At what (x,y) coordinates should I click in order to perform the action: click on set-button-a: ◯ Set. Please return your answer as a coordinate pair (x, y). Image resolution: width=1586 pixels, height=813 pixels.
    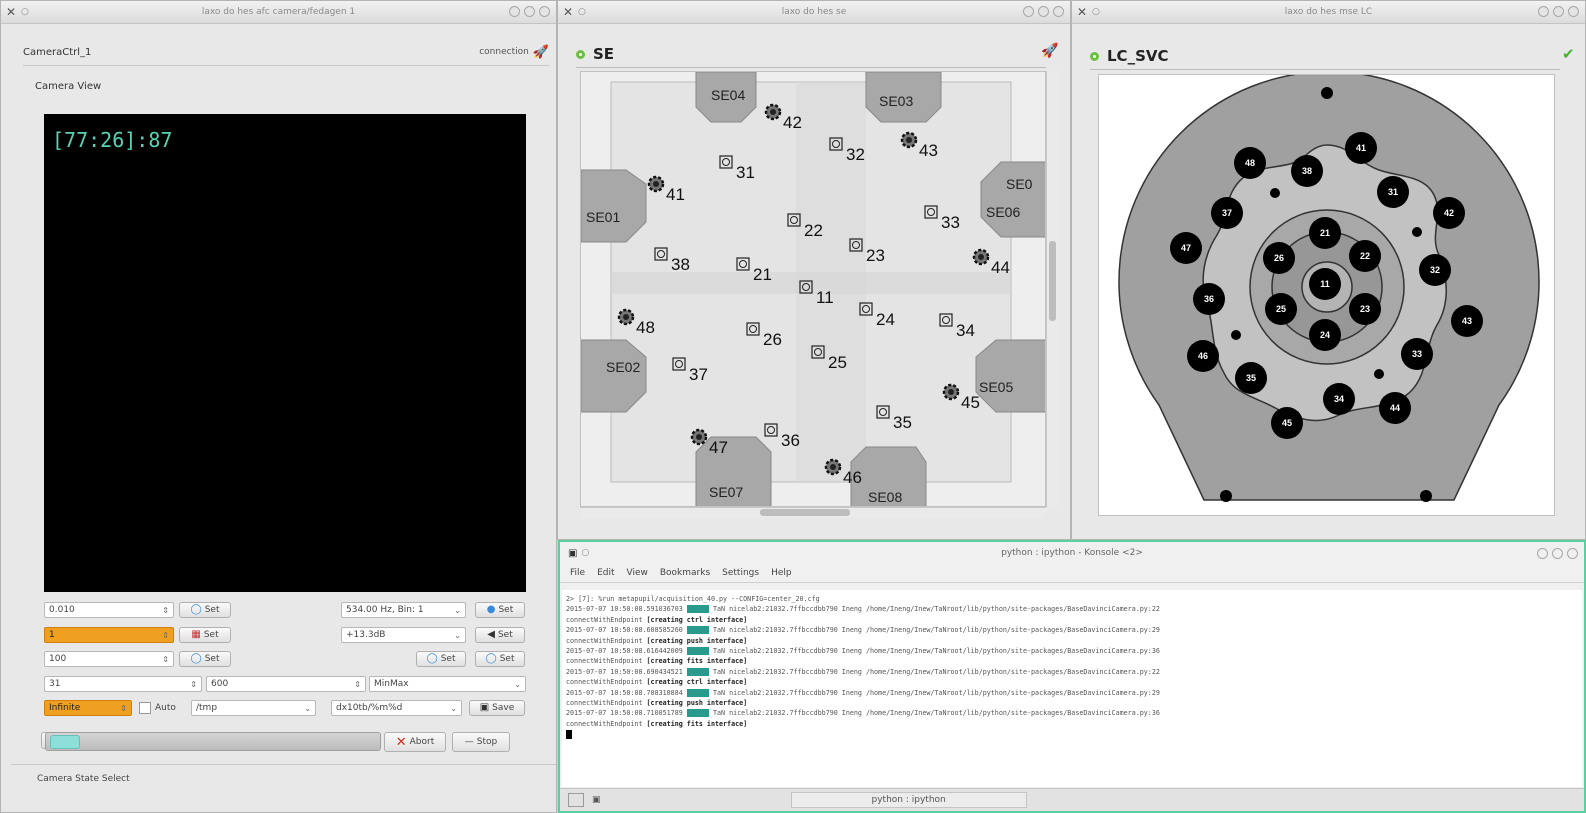
    Looking at the image, I should click on (441, 659).